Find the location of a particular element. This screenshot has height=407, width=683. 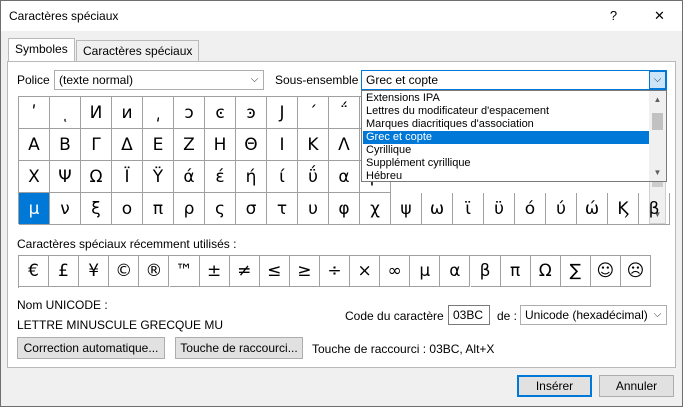

close-button: ✕ is located at coordinates (659, 16).